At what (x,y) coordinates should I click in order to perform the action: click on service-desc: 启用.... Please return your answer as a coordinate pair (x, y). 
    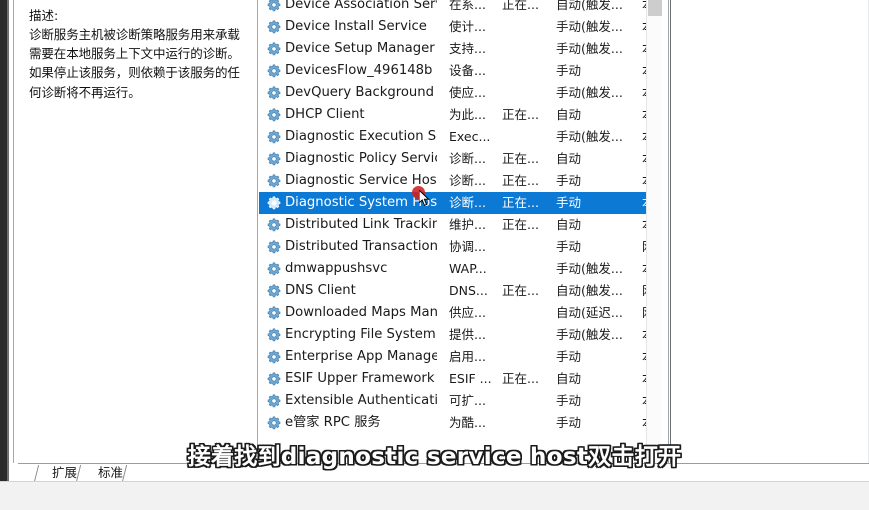
    Looking at the image, I should click on (467, 356).